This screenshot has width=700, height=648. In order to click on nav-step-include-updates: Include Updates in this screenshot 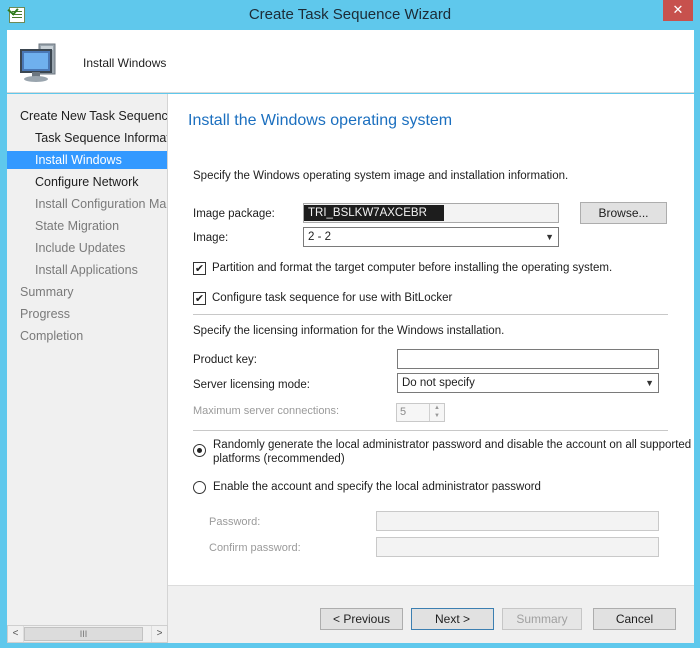, I will do `click(80, 248)`.